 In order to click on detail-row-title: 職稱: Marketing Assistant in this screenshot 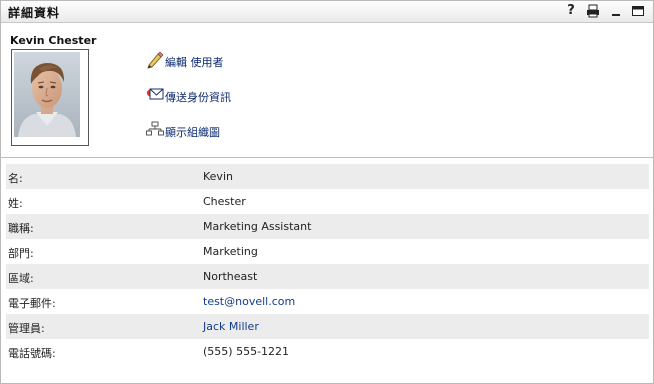, I will do `click(327, 226)`.